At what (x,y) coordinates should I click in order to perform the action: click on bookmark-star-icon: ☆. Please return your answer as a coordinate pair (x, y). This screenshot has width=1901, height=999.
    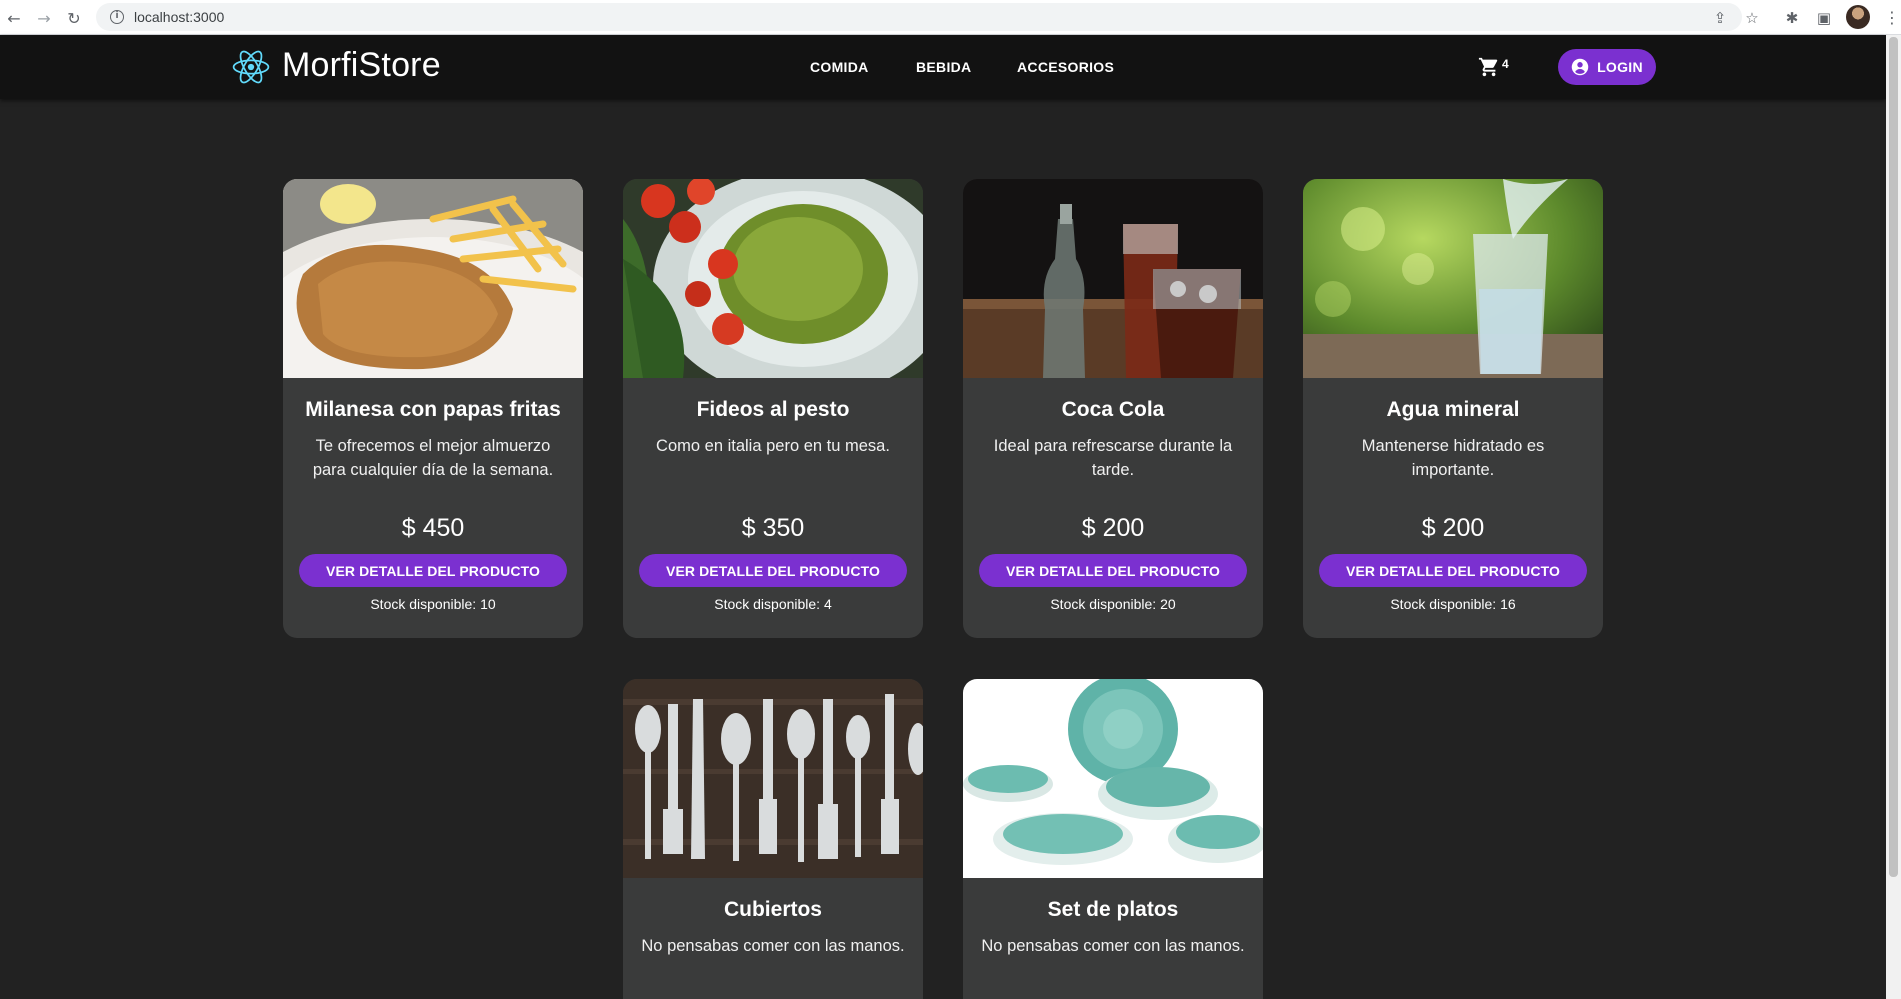
    Looking at the image, I should click on (1752, 18).